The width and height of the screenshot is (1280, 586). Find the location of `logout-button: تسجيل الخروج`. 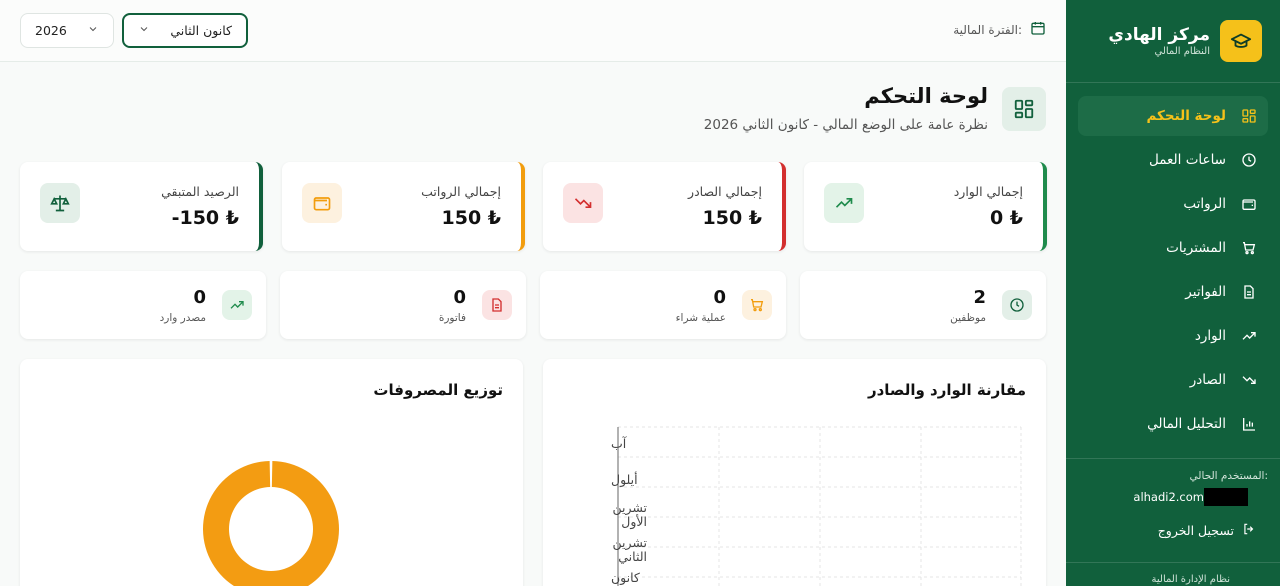

logout-button: تسجيل الخروج is located at coordinates (1207, 530).